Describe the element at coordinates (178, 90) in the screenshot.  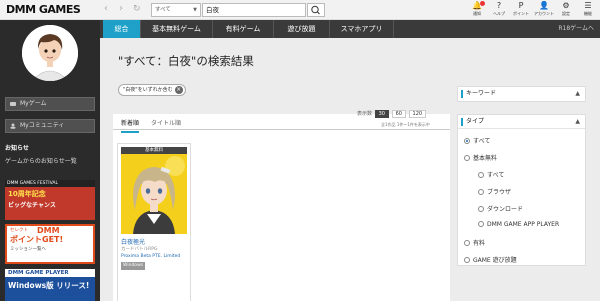
I see `close-icon: ×` at that location.